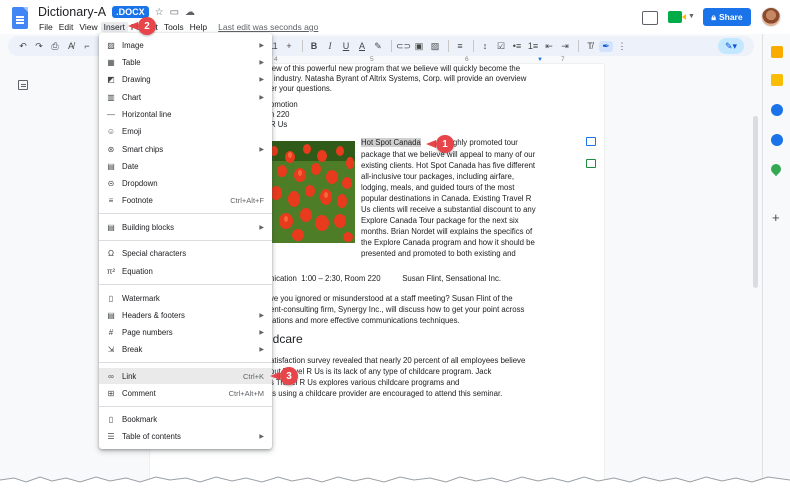  What do you see at coordinates (777, 80) in the screenshot?
I see `keep-icon` at bounding box center [777, 80].